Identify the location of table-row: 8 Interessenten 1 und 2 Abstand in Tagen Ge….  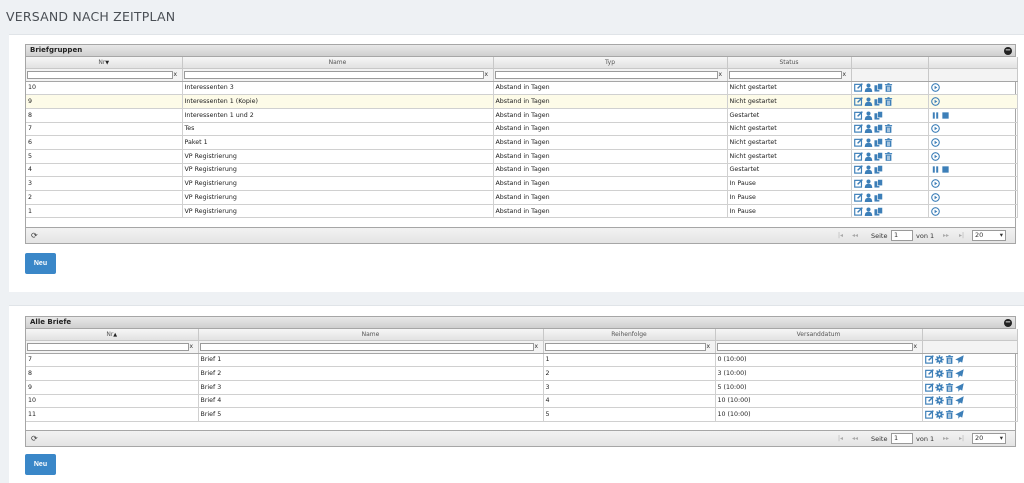
(522, 115).